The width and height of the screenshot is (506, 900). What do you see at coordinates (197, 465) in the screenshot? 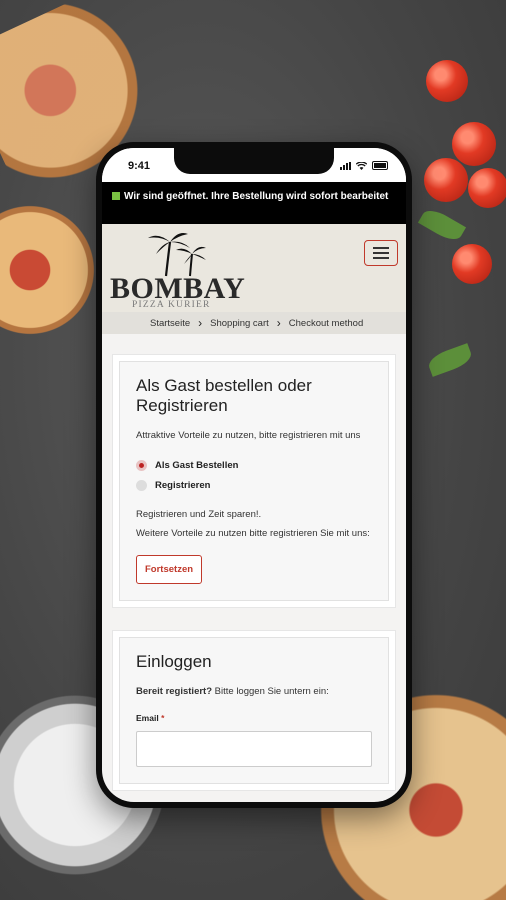
I see `option-guest-label: Als Gast Bestellen` at bounding box center [197, 465].